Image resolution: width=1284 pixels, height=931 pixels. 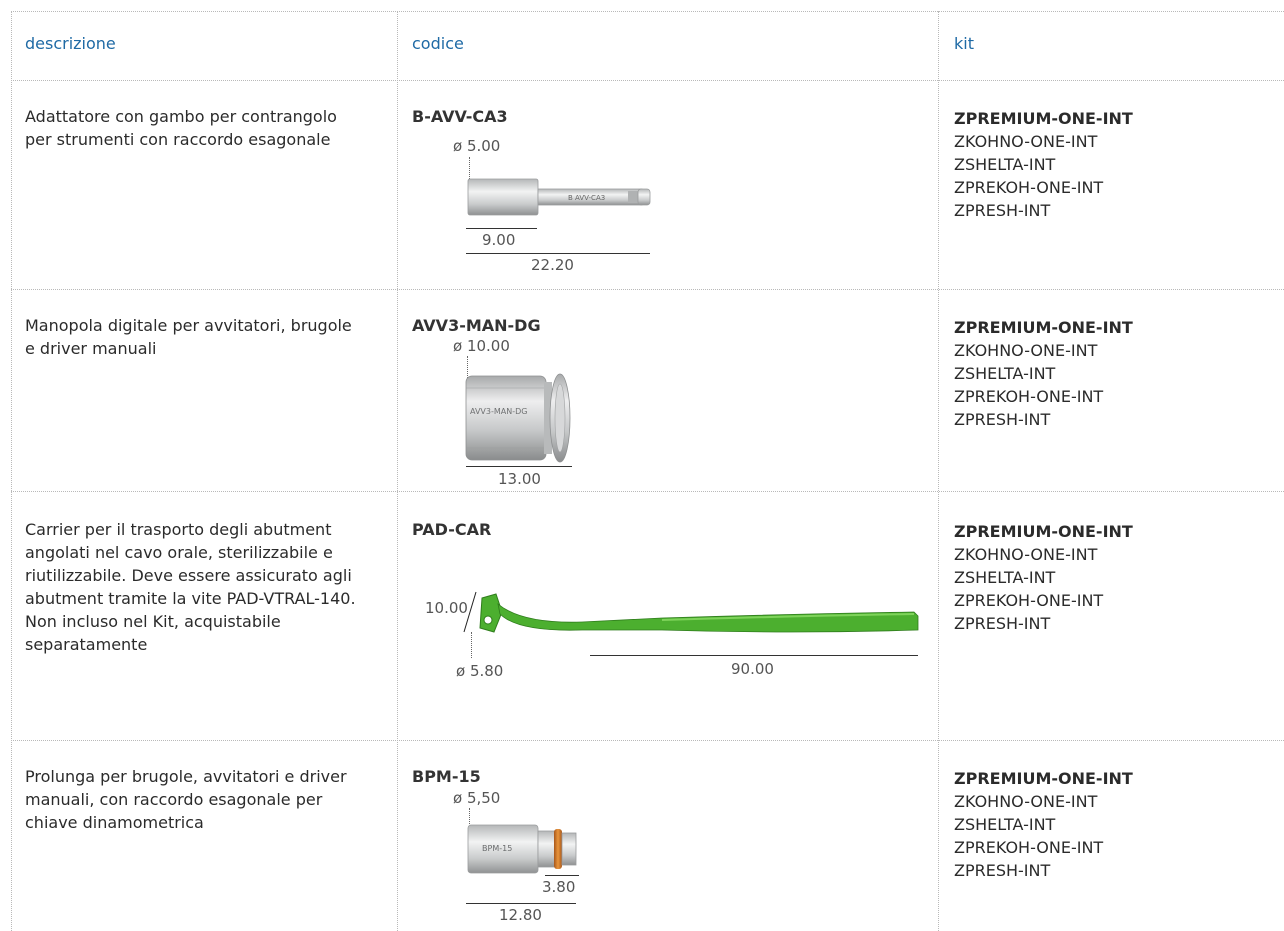 What do you see at coordinates (477, 146) in the screenshot?
I see `diameter-label: ø 5.00` at bounding box center [477, 146].